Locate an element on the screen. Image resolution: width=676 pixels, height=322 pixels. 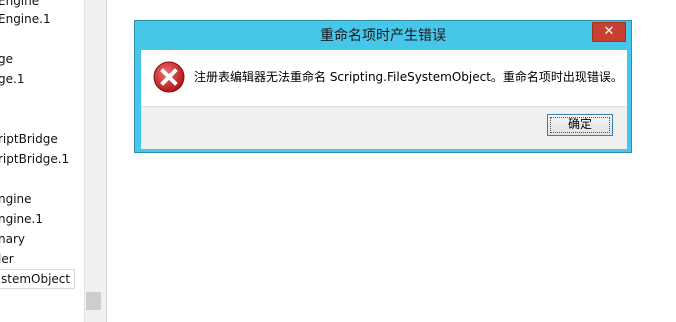
tree-item: riptBridge is located at coordinates (29, 139).